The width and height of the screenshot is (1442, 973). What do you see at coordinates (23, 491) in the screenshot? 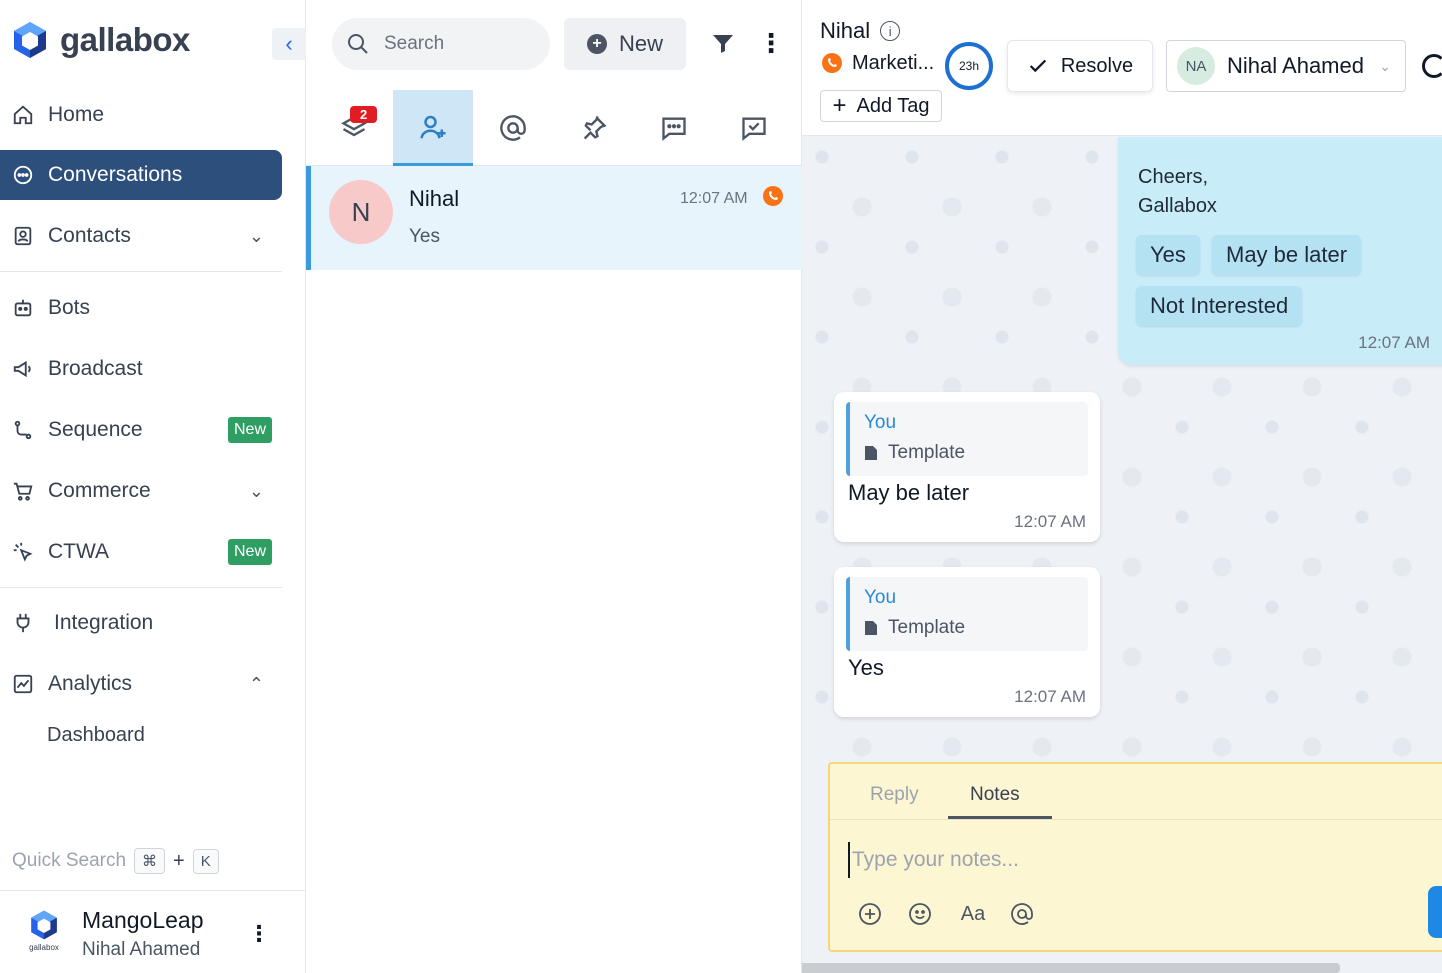
I see `cart-icon` at bounding box center [23, 491].